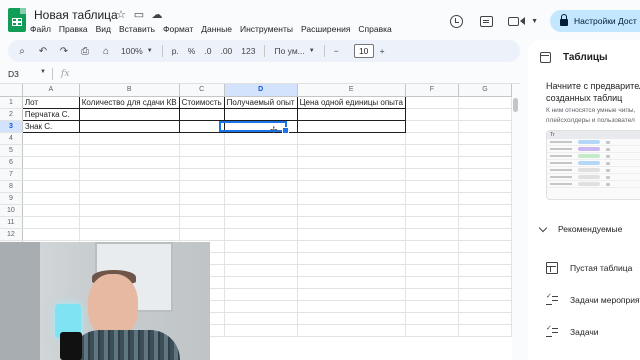 This screenshot has width=640, height=360. Describe the element at coordinates (11, 162) in the screenshot. I see `row-header: 6` at that location.